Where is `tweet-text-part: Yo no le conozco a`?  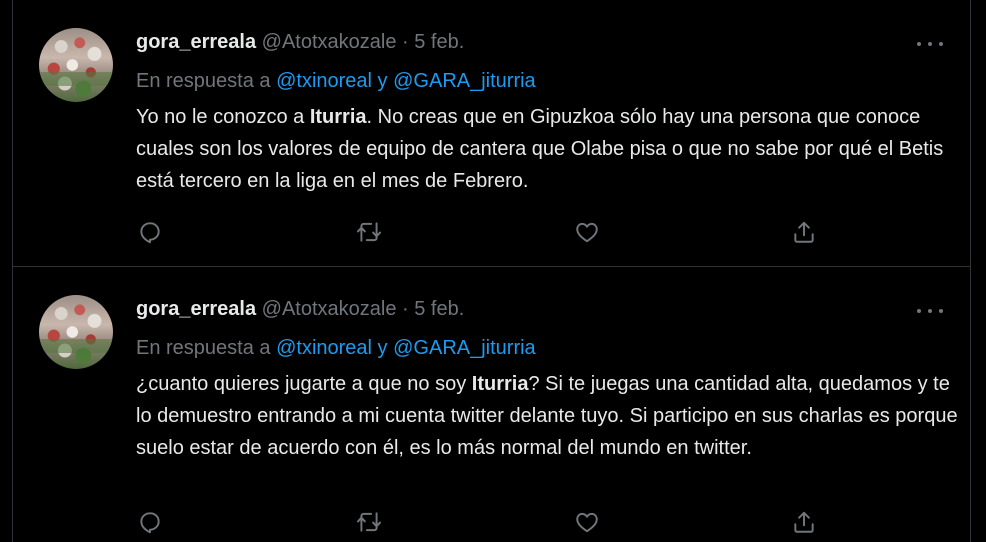 tweet-text-part: Yo no le conozco a is located at coordinates (223, 117).